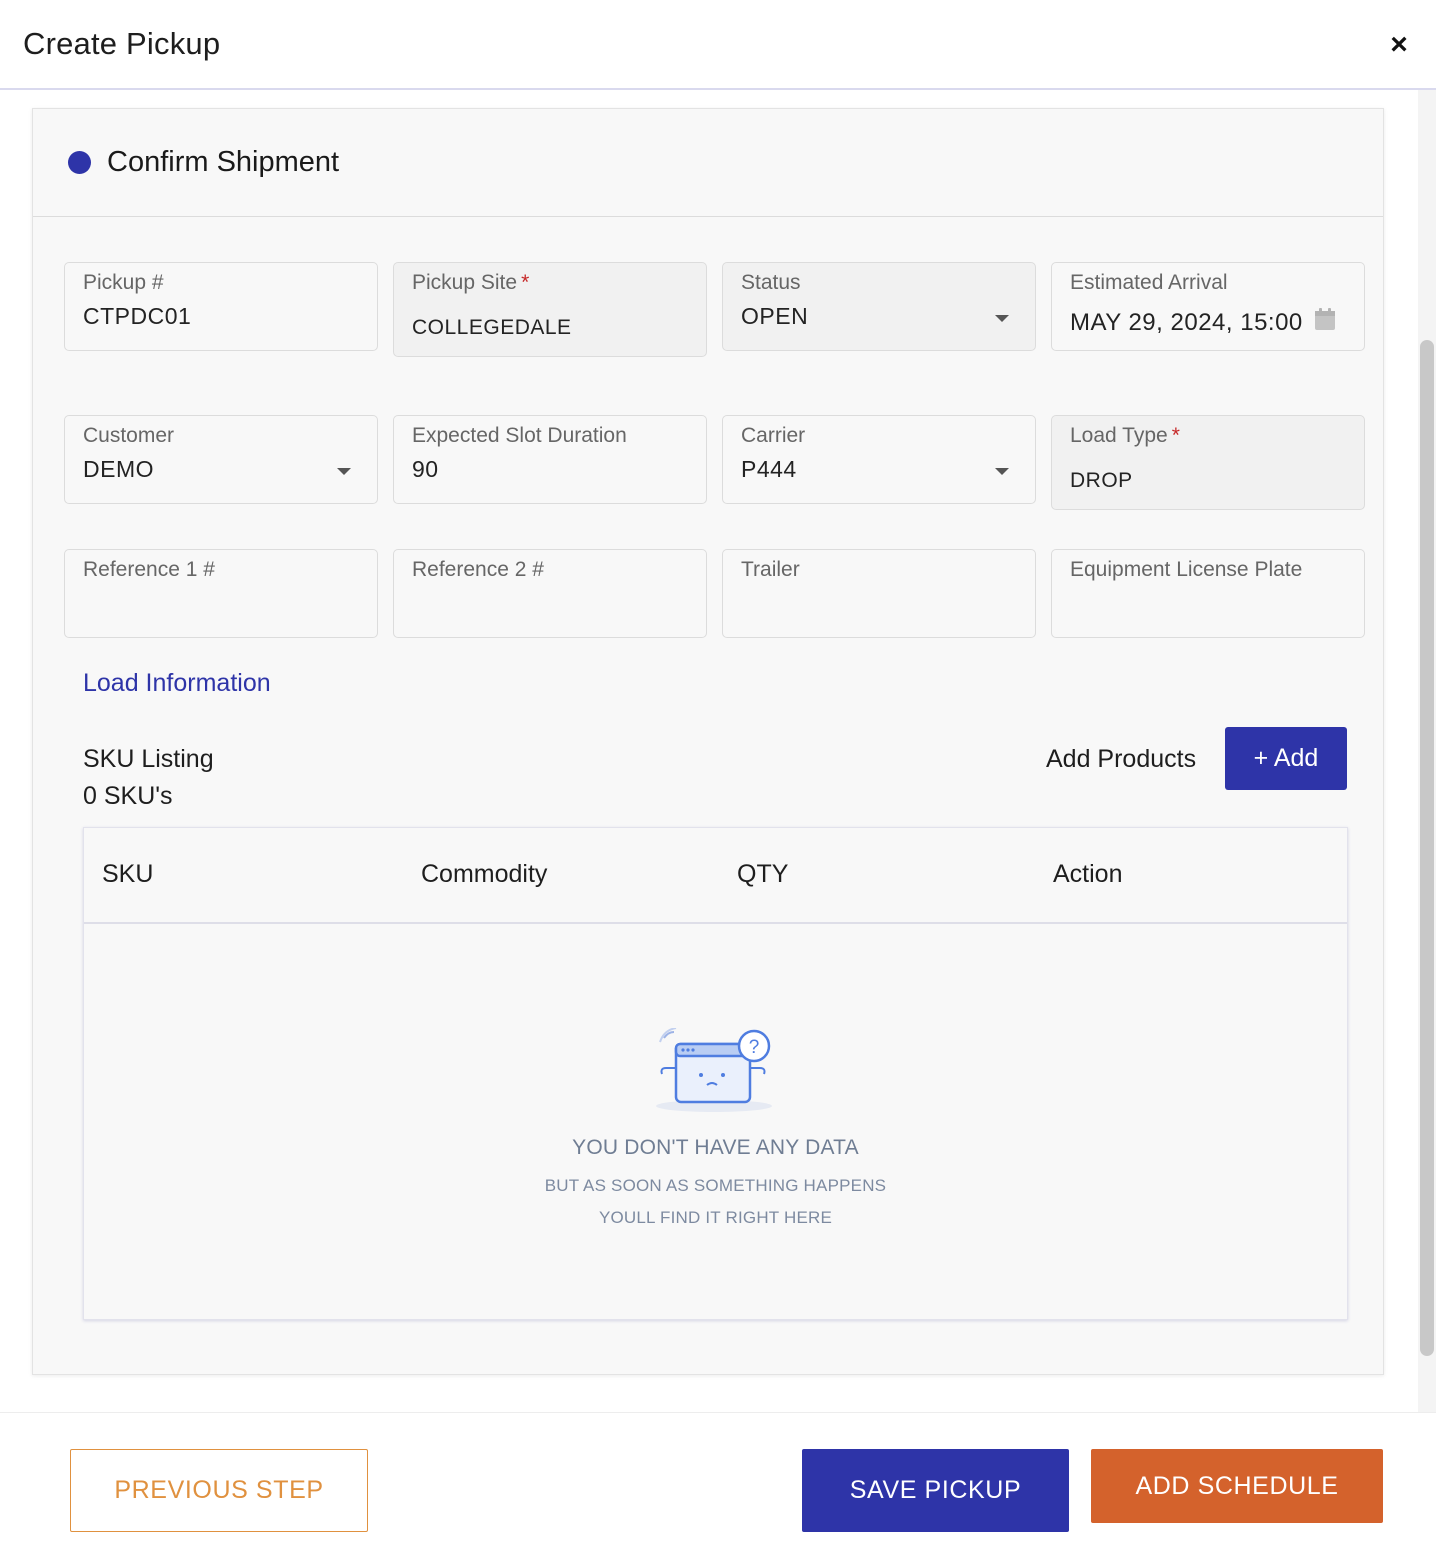 The image size is (1436, 1556). What do you see at coordinates (1208, 306) in the screenshot?
I see `estimated-arrival-field: Estimated Arrival MAY 29, 2024, 15:00` at bounding box center [1208, 306].